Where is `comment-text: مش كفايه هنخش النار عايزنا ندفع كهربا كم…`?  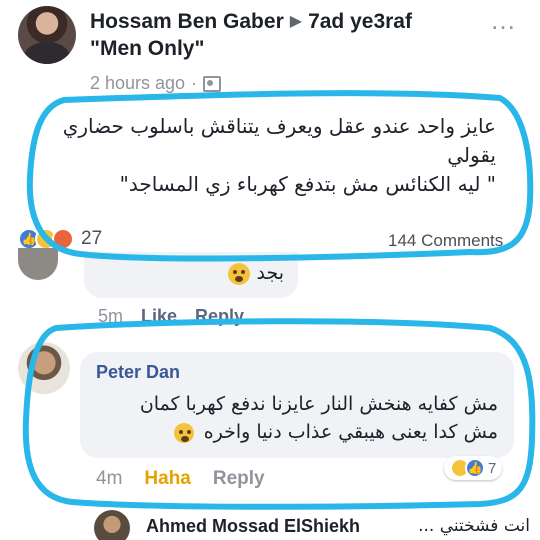 comment-text: مش كفايه هنخش النار عايزنا ندفع كهربا كم… is located at coordinates (298, 418).